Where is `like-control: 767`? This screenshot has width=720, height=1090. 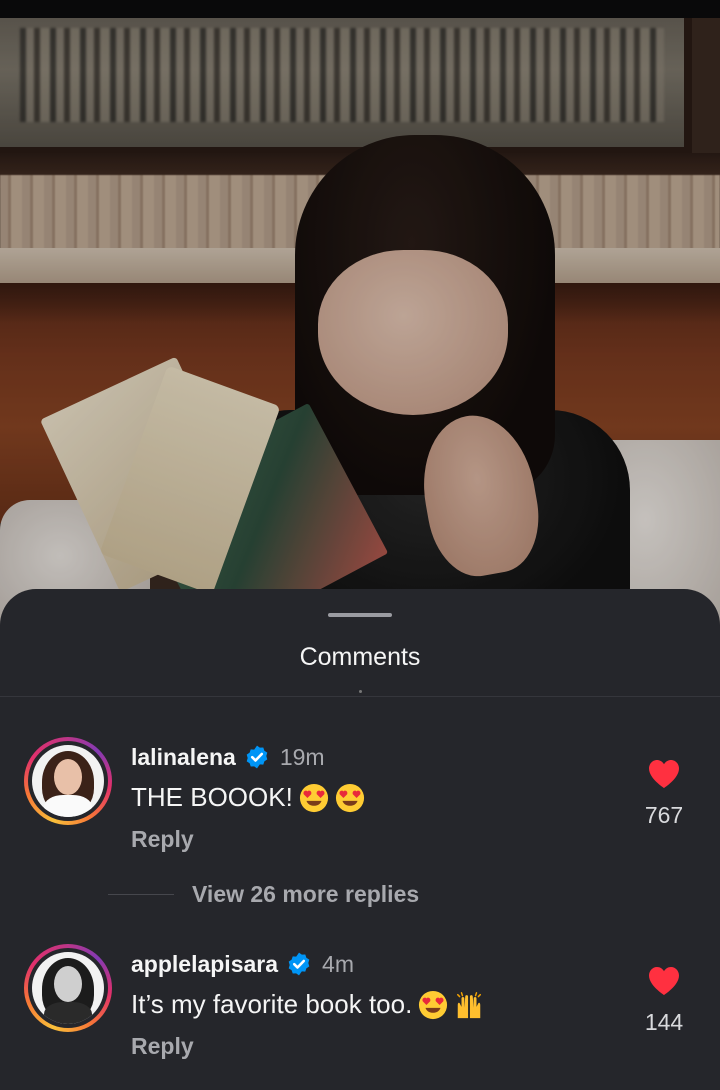 like-control: 767 is located at coordinates (664, 793).